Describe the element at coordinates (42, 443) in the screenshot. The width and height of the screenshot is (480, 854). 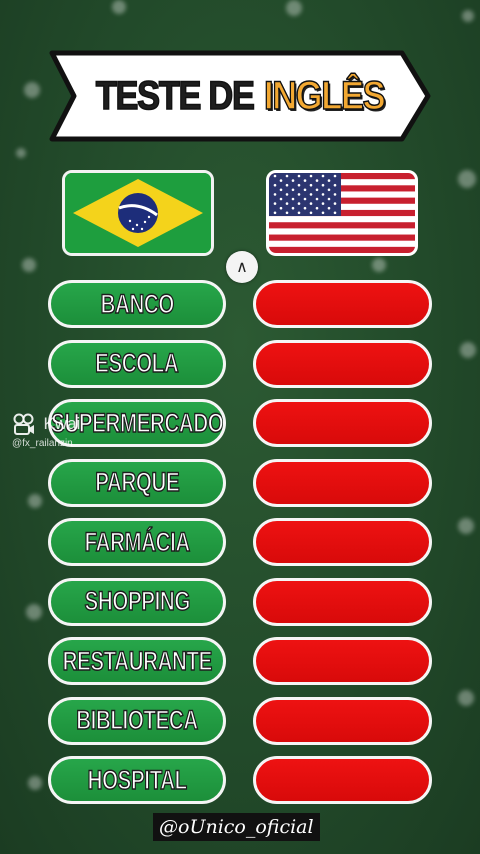
I see `kwai-username: @fx_railanzin` at that location.